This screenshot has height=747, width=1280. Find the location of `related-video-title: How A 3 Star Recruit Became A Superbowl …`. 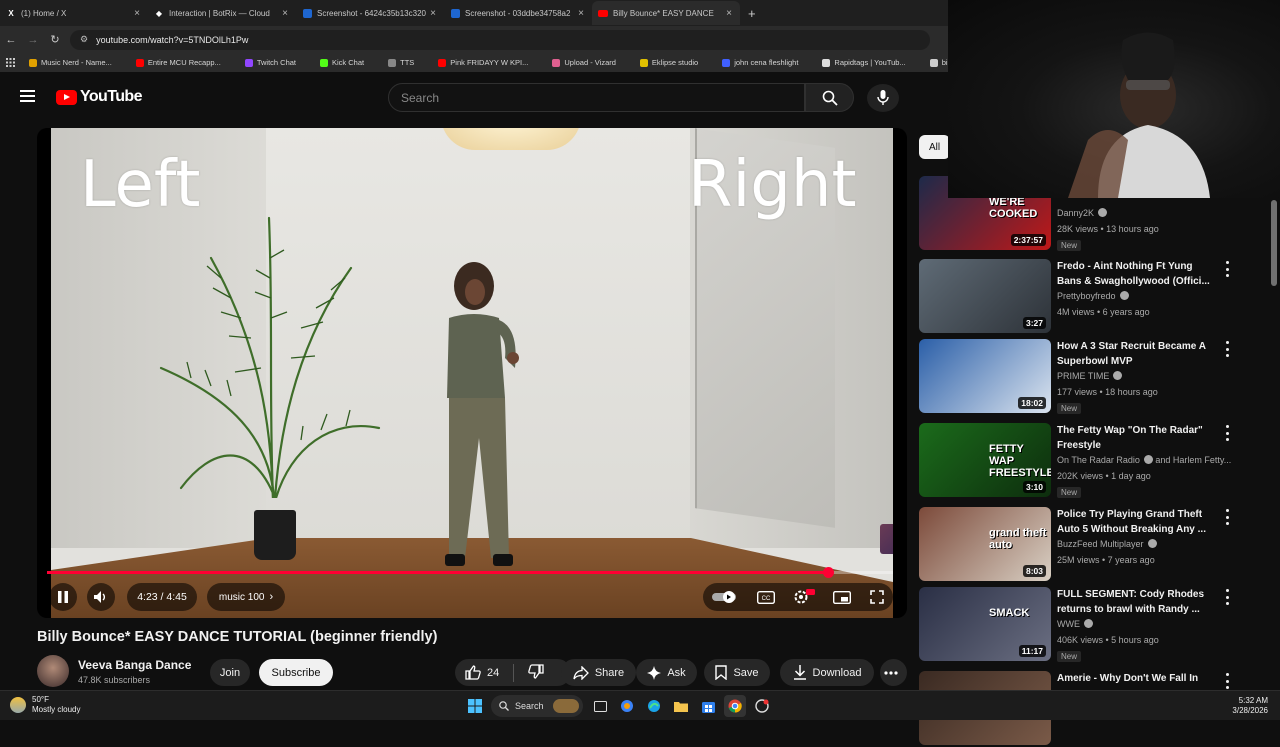

related-video-title: How A 3 Star Recruit Became A Superbowl … is located at coordinates (1137, 354).